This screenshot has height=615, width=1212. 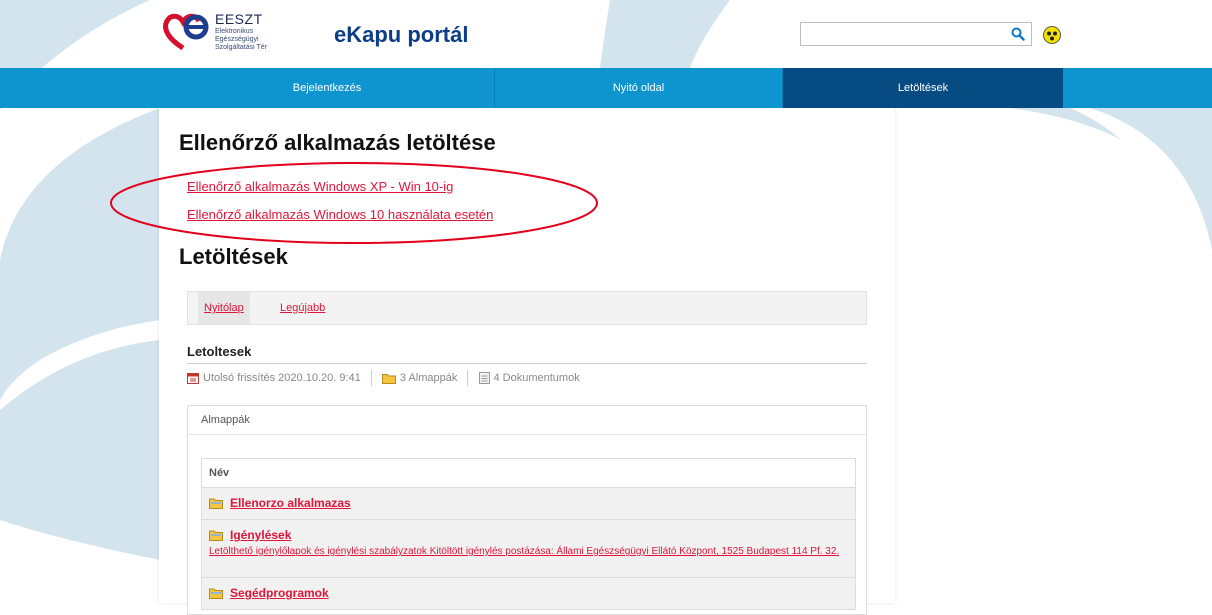 I want to click on logo-title: EESZT, so click(x=239, y=19).